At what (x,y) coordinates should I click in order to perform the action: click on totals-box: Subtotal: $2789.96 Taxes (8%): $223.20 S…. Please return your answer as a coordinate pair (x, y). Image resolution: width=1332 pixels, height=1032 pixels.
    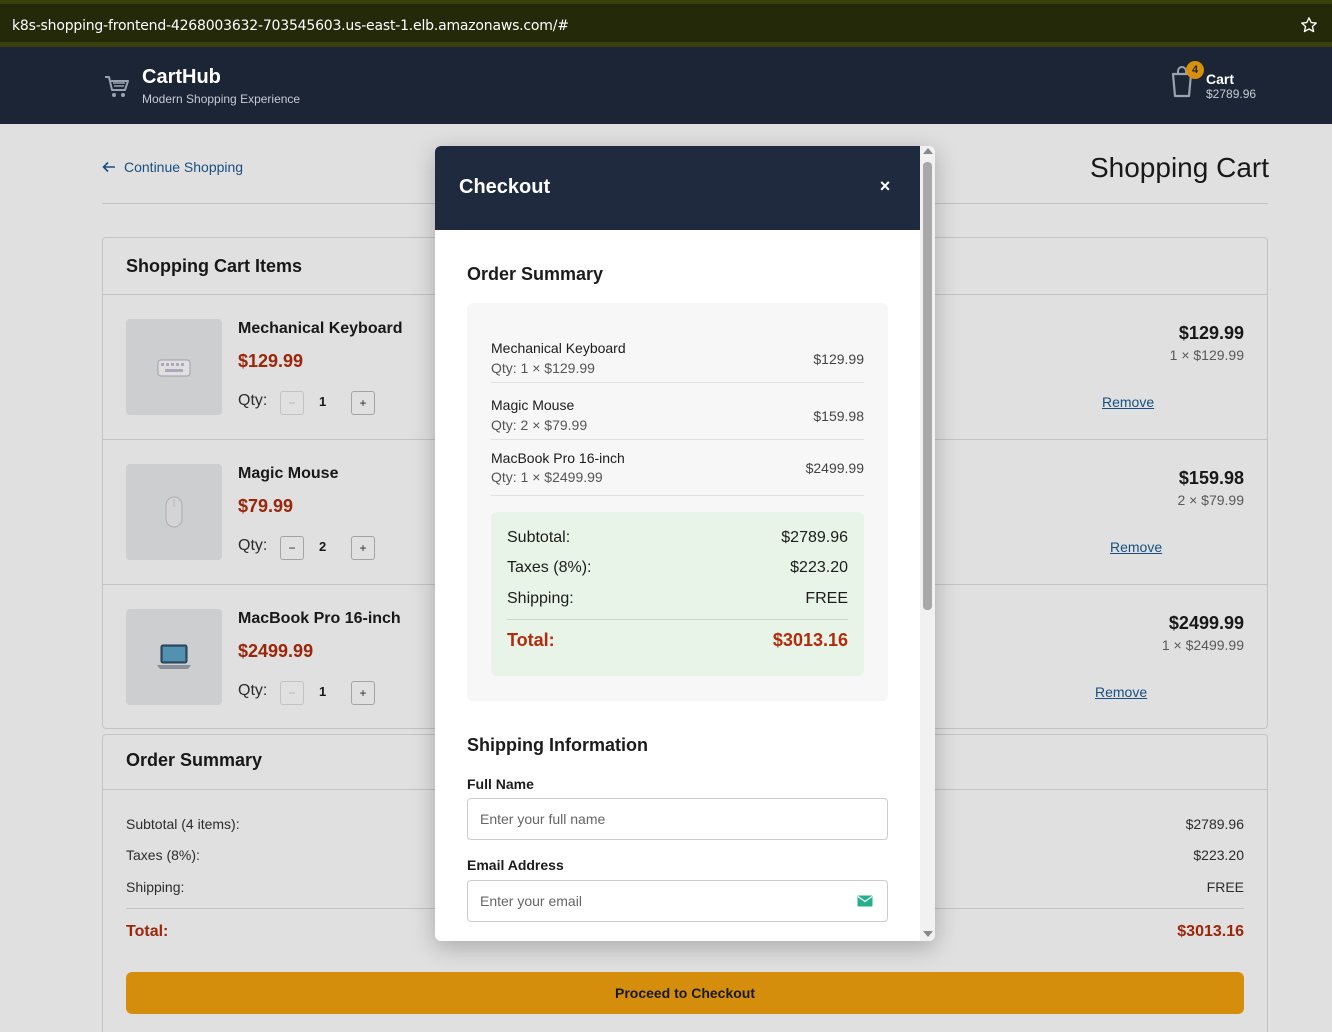
    Looking at the image, I should click on (677, 594).